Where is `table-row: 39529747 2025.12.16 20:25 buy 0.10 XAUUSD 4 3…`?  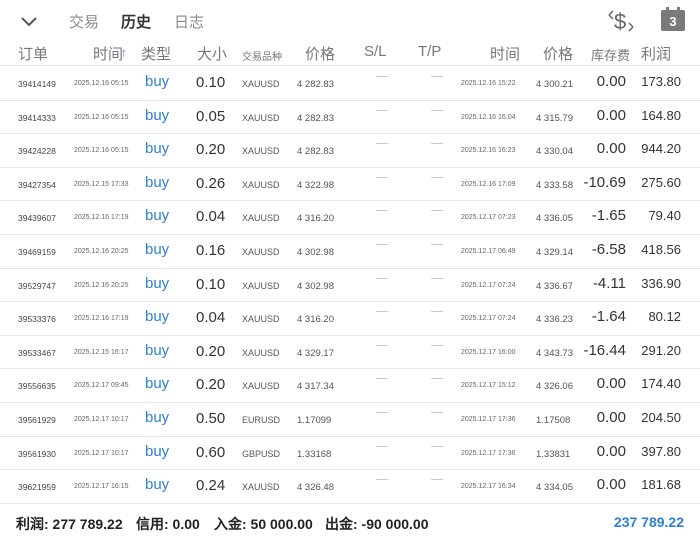
table-row: 39529747 2025.12.16 20:25 buy 0.10 XAUUSD 4 3… is located at coordinates (350, 286).